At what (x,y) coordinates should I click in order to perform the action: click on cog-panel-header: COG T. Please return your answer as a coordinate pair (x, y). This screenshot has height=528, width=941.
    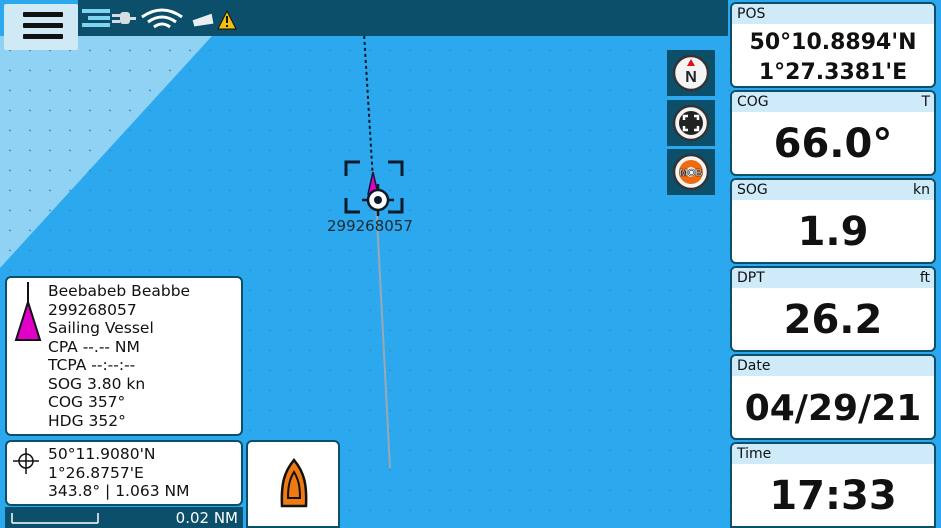
    Looking at the image, I should click on (833, 102).